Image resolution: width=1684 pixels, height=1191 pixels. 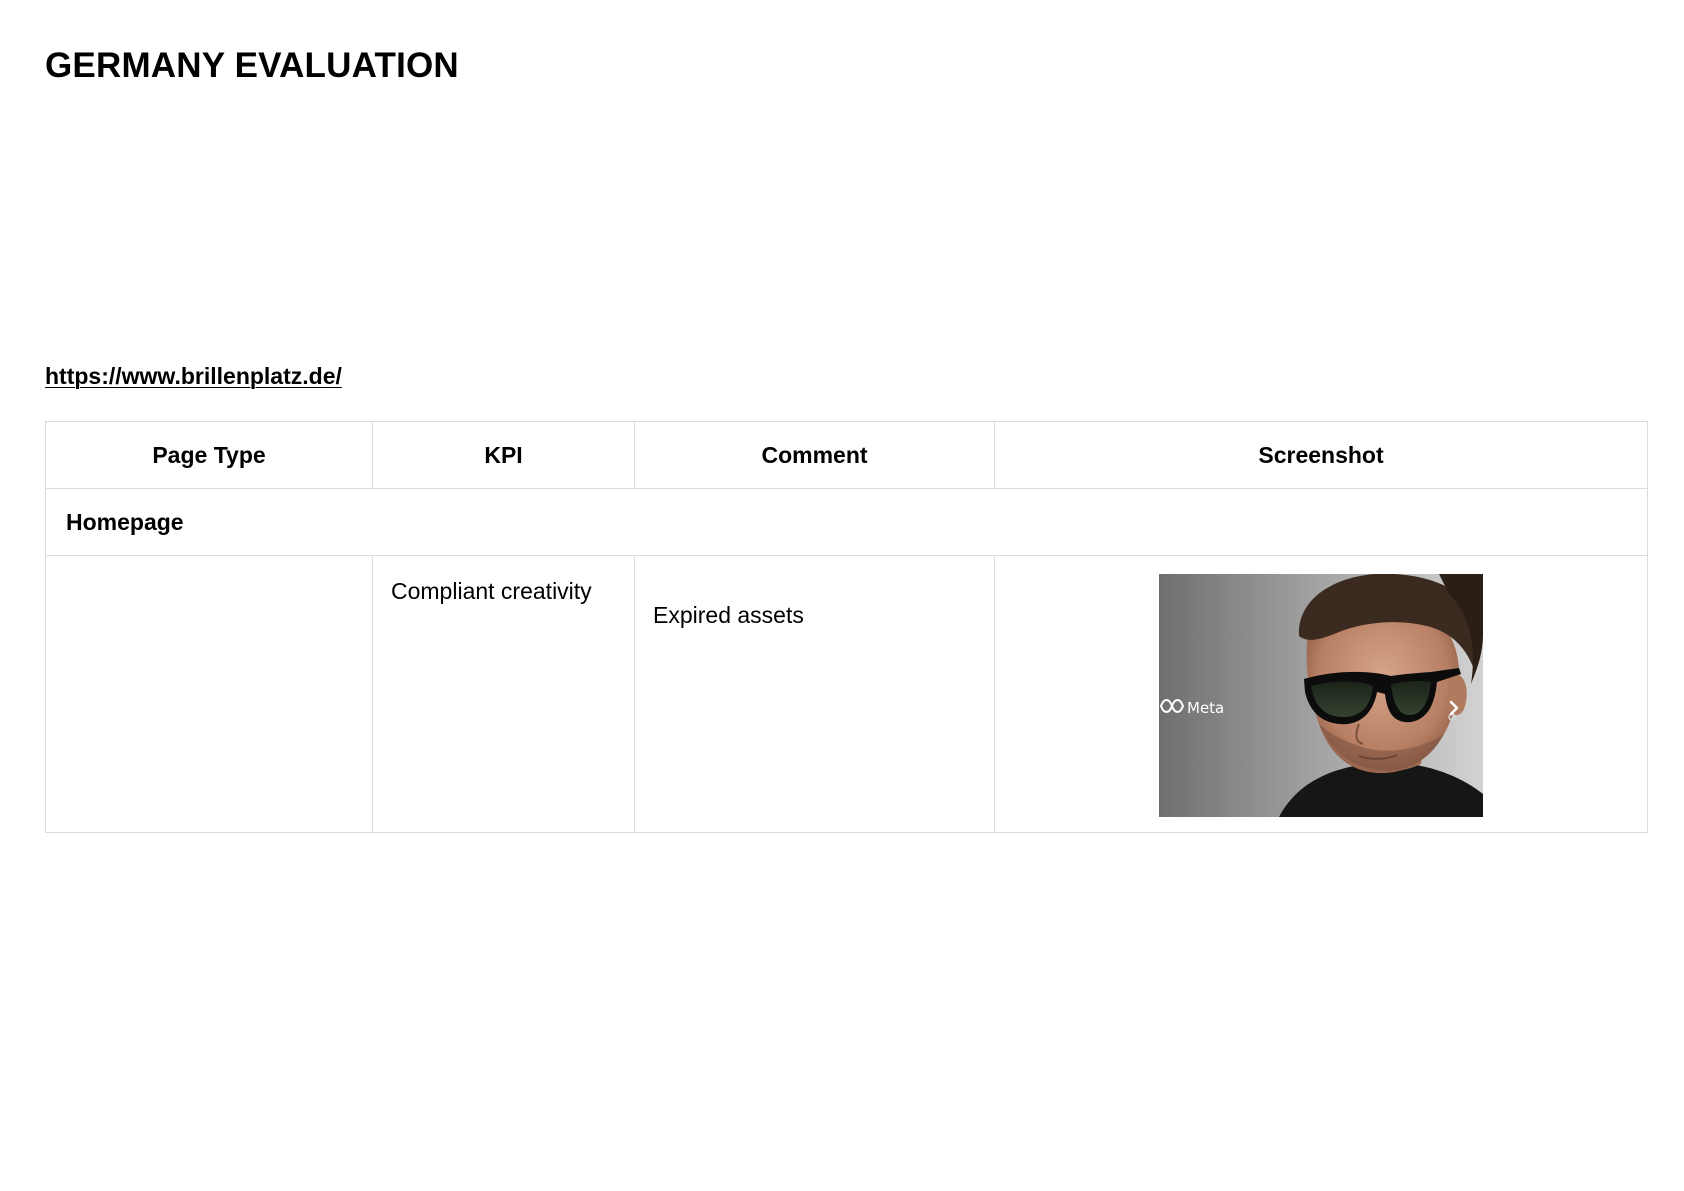 What do you see at coordinates (503, 455) in the screenshot?
I see `header-kpi: KPI` at bounding box center [503, 455].